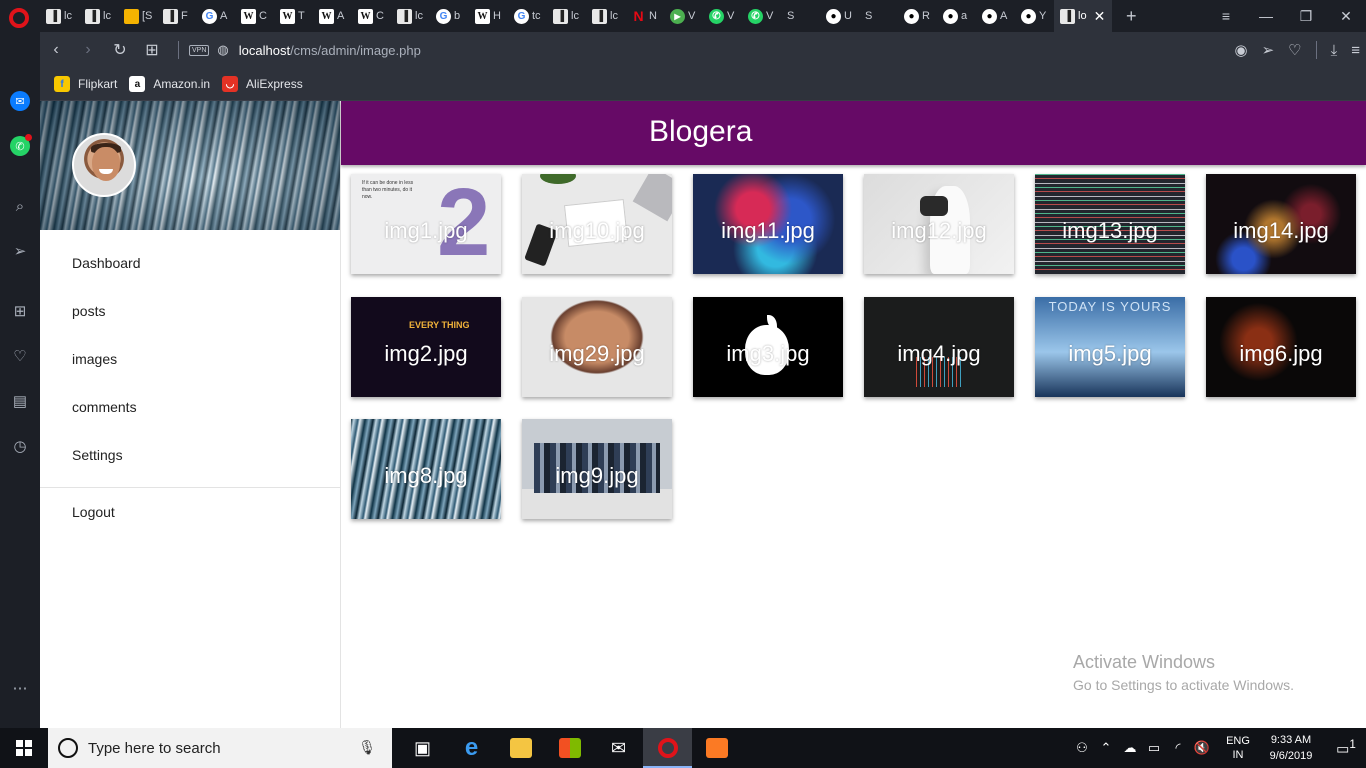 This screenshot has height=768, width=1366. I want to click on browser-tab: WA, so click(332, 16).